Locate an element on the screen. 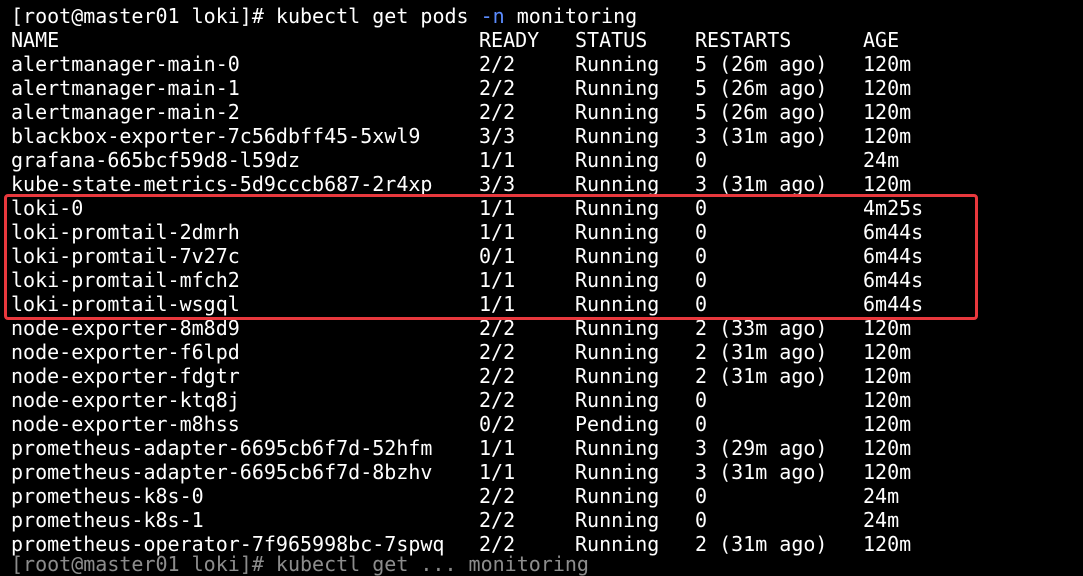 The image size is (1083, 576). pod-name: node-exporter-ktq8j is located at coordinates (125, 400).